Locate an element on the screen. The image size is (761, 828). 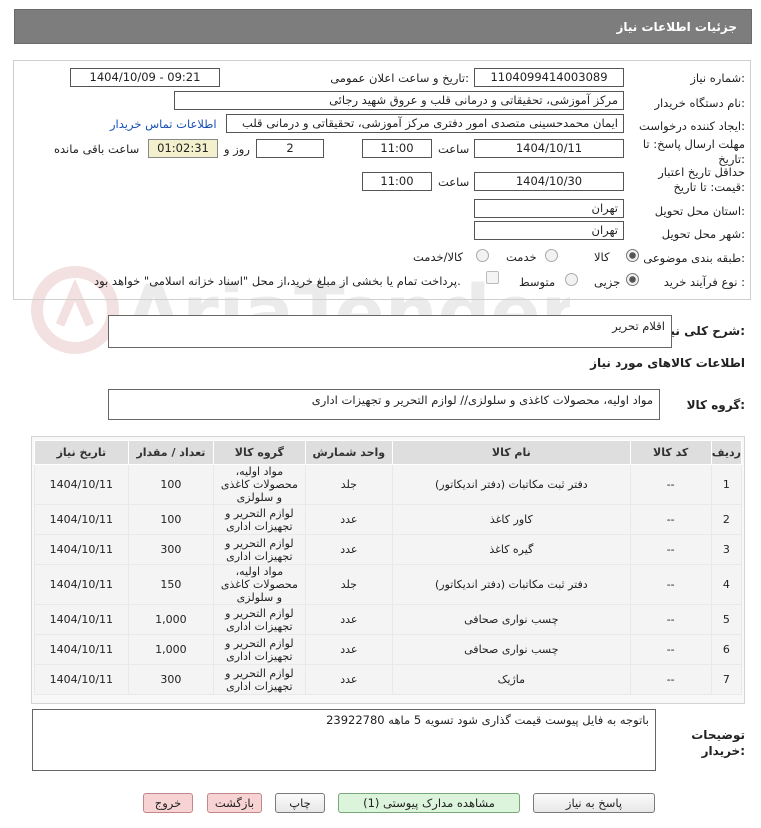
buyer-label: نام دستگاه خریدار: is located at coordinates (699, 103).